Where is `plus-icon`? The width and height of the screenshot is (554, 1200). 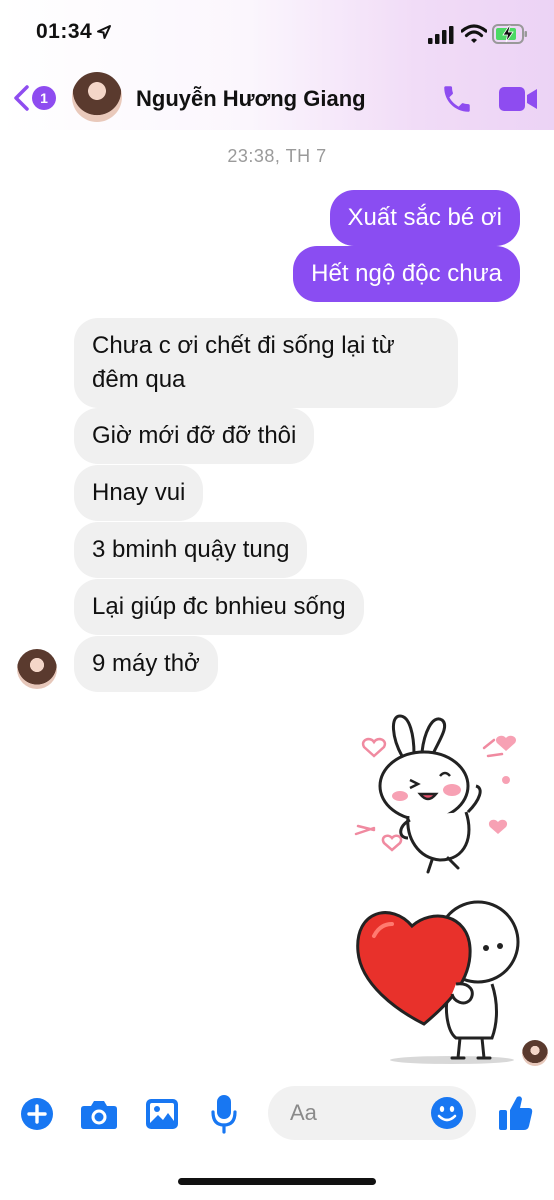 plus-icon is located at coordinates (37, 1114).